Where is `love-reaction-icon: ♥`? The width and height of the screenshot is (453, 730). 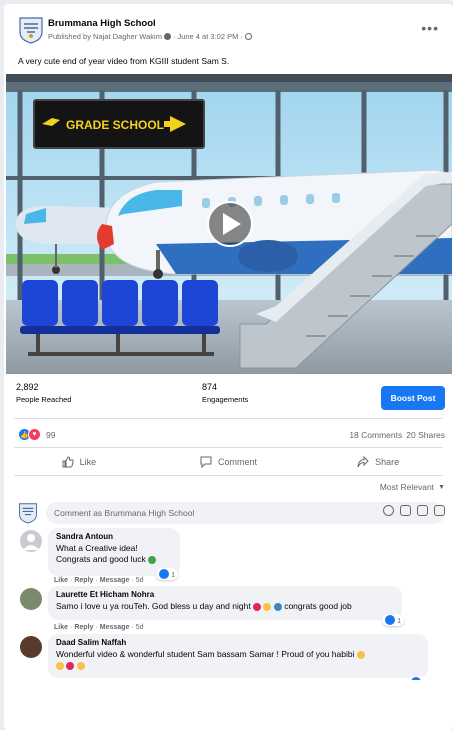 love-reaction-icon: ♥ is located at coordinates (34, 434).